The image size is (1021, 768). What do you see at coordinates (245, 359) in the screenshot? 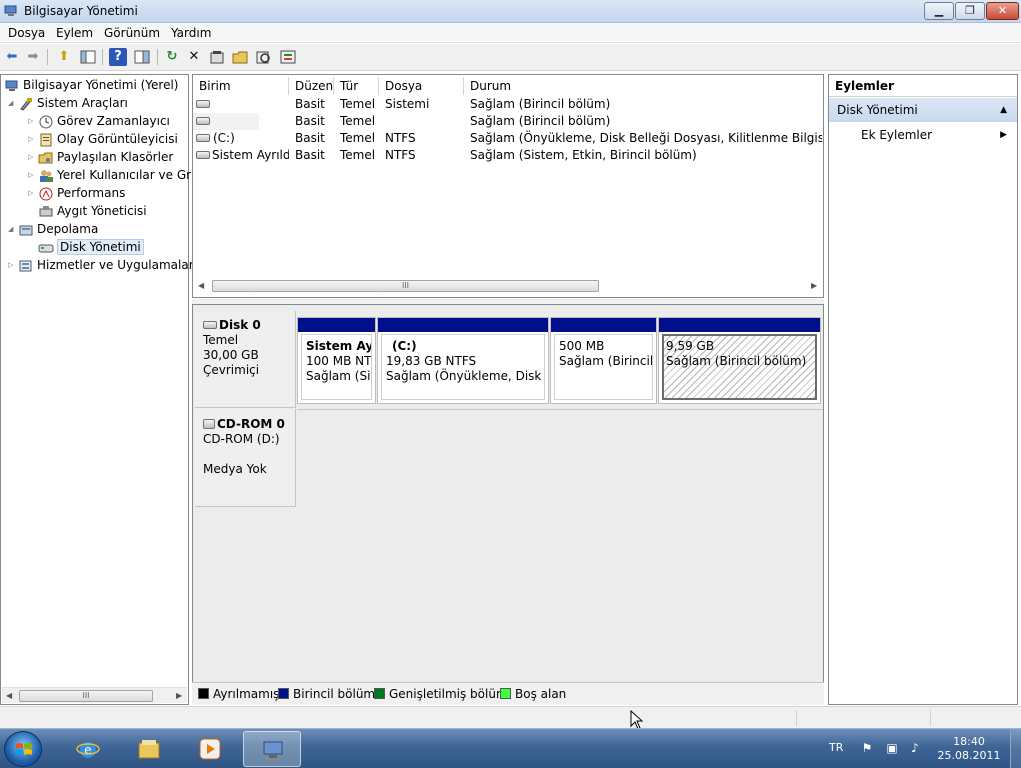
I see `disk-0-label: Disk 0 Temel 30,00 GB Çevrimiçi` at bounding box center [245, 359].